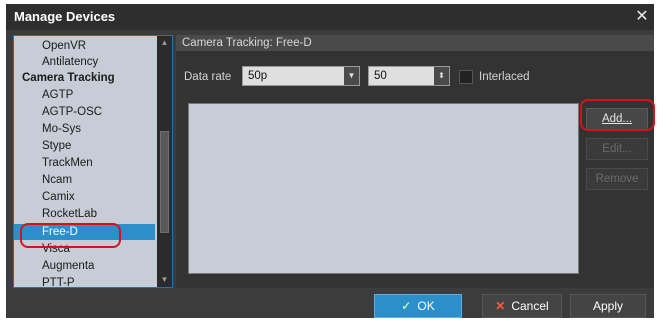 The width and height of the screenshot is (658, 322). Describe the element at coordinates (301, 76) in the screenshot. I see `data-rate-select: 50p ▼` at that location.